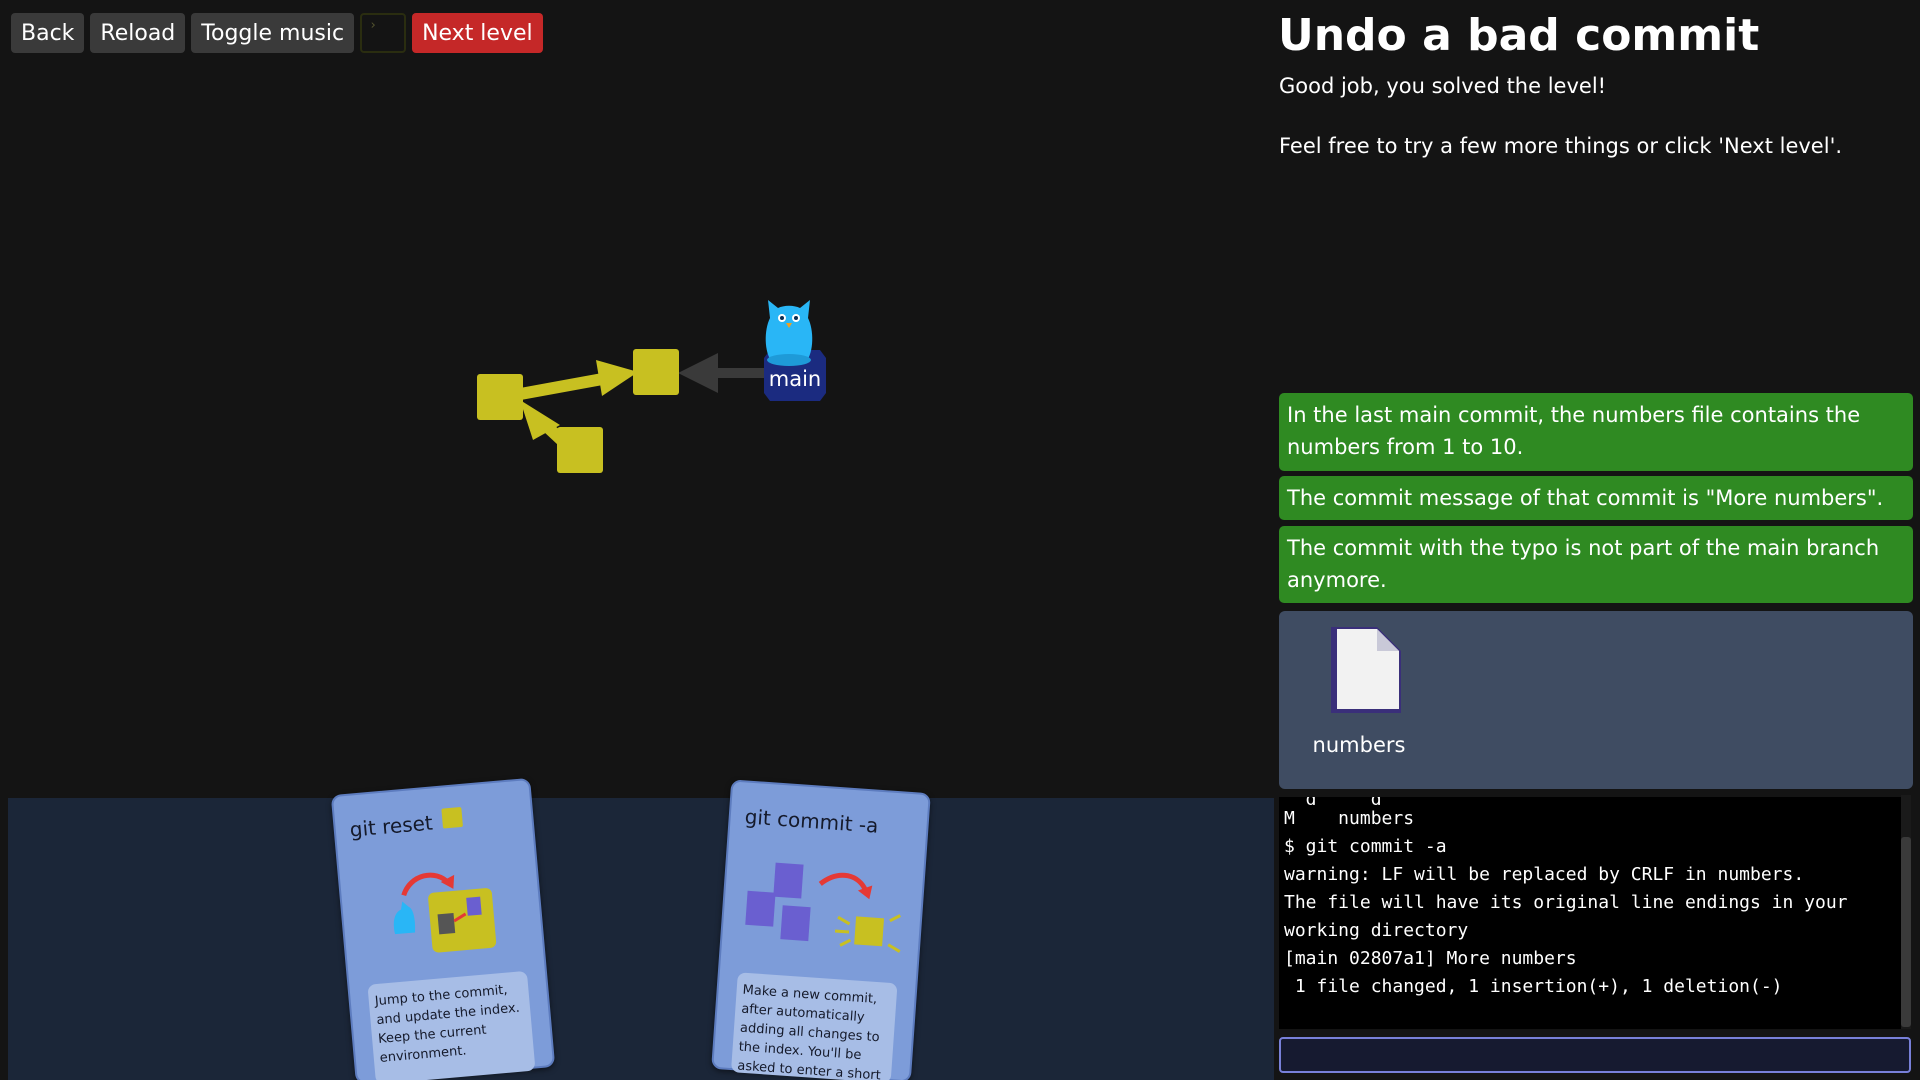  I want to click on branch-edge-arrowhead, so click(698, 373).